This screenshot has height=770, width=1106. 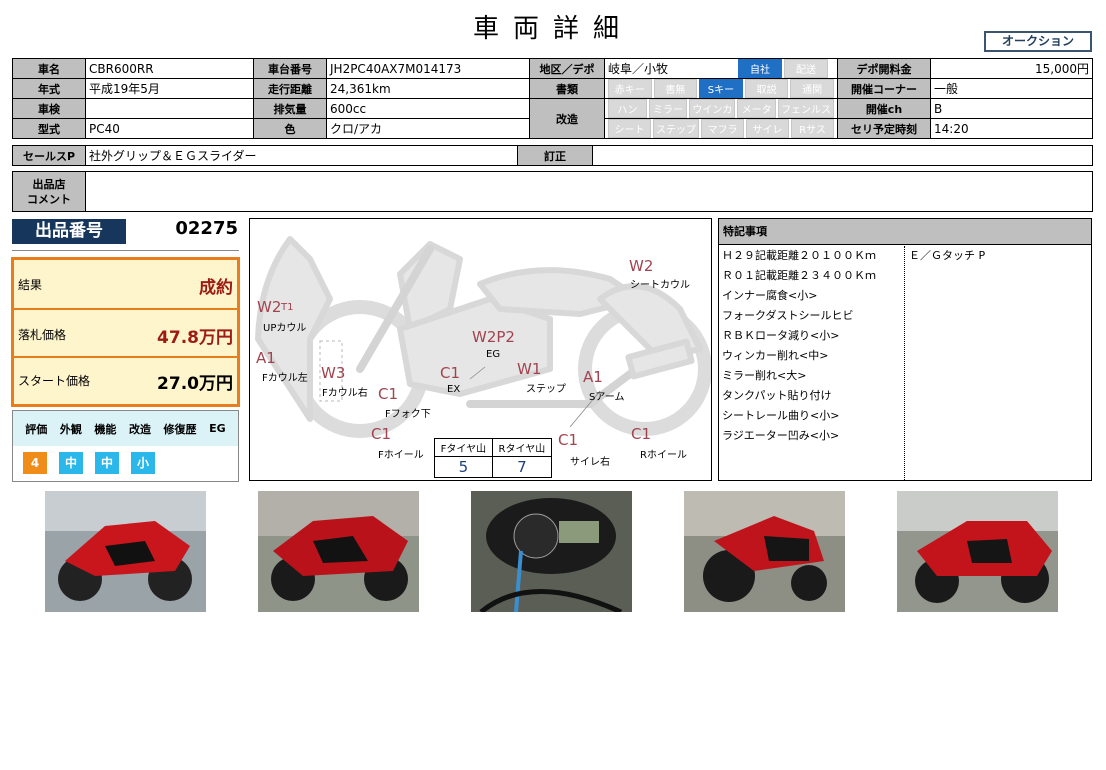 What do you see at coordinates (454, 389) in the screenshot?
I see `mark-label: EX` at bounding box center [454, 389].